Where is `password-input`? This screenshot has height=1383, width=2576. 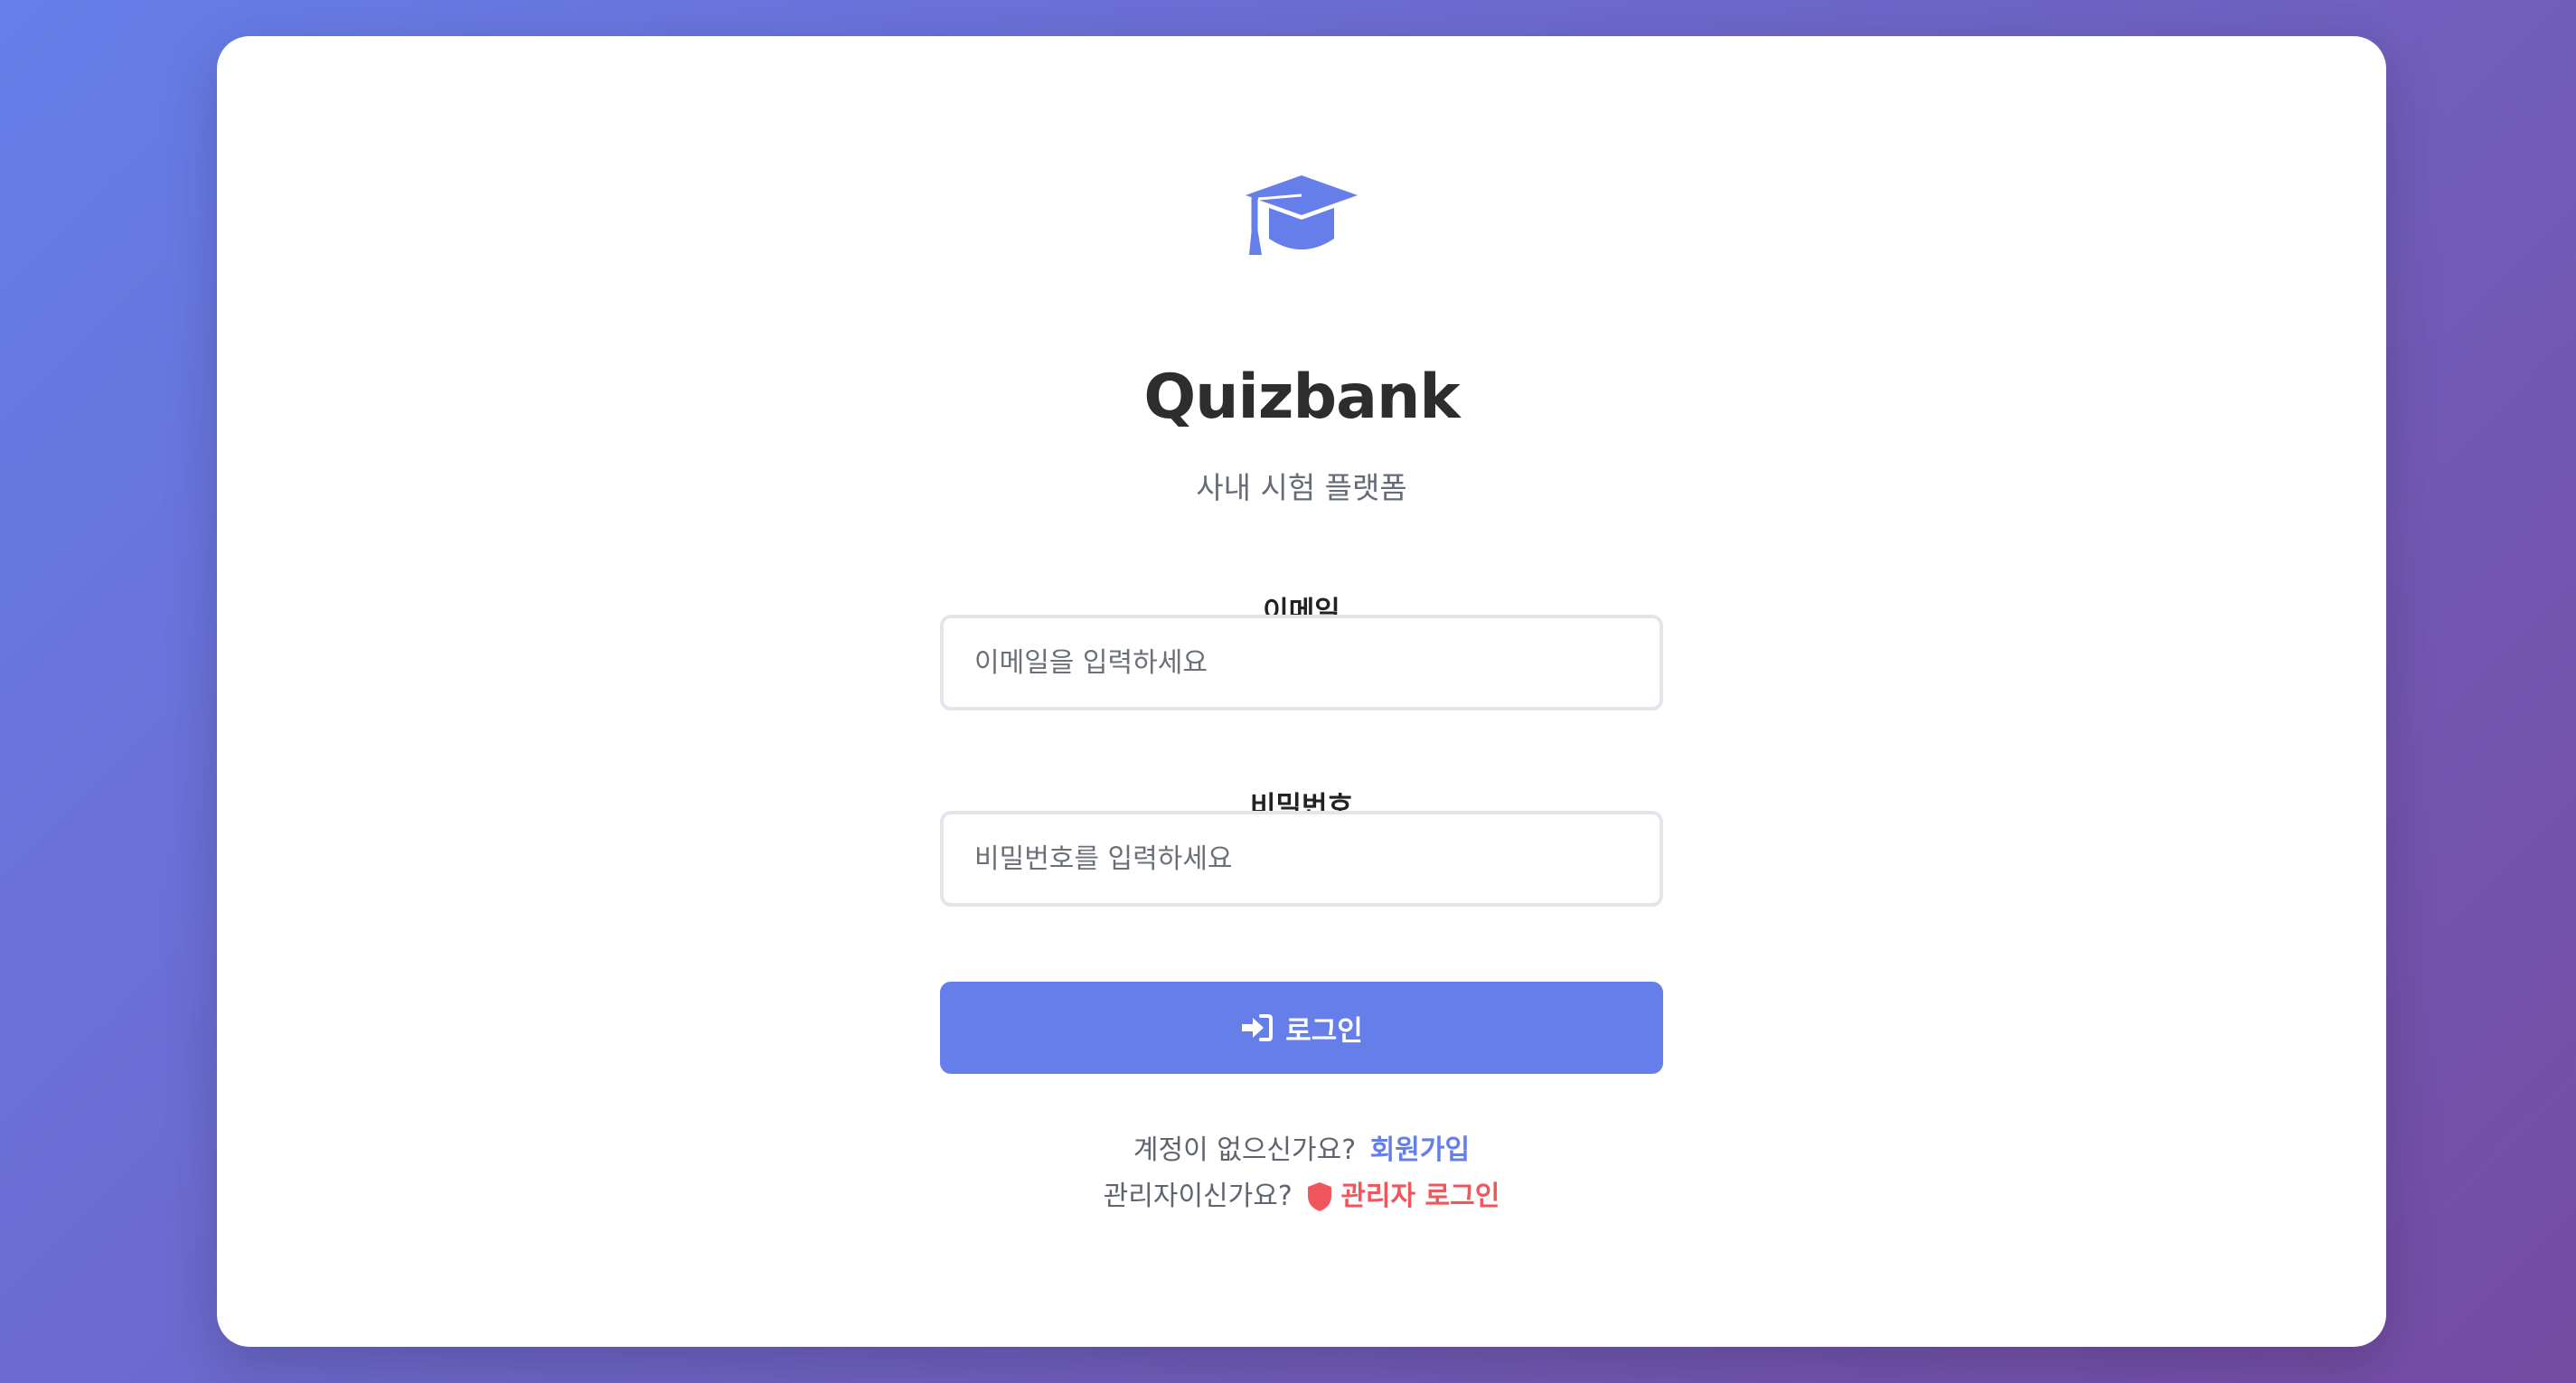
password-input is located at coordinates (1302, 859).